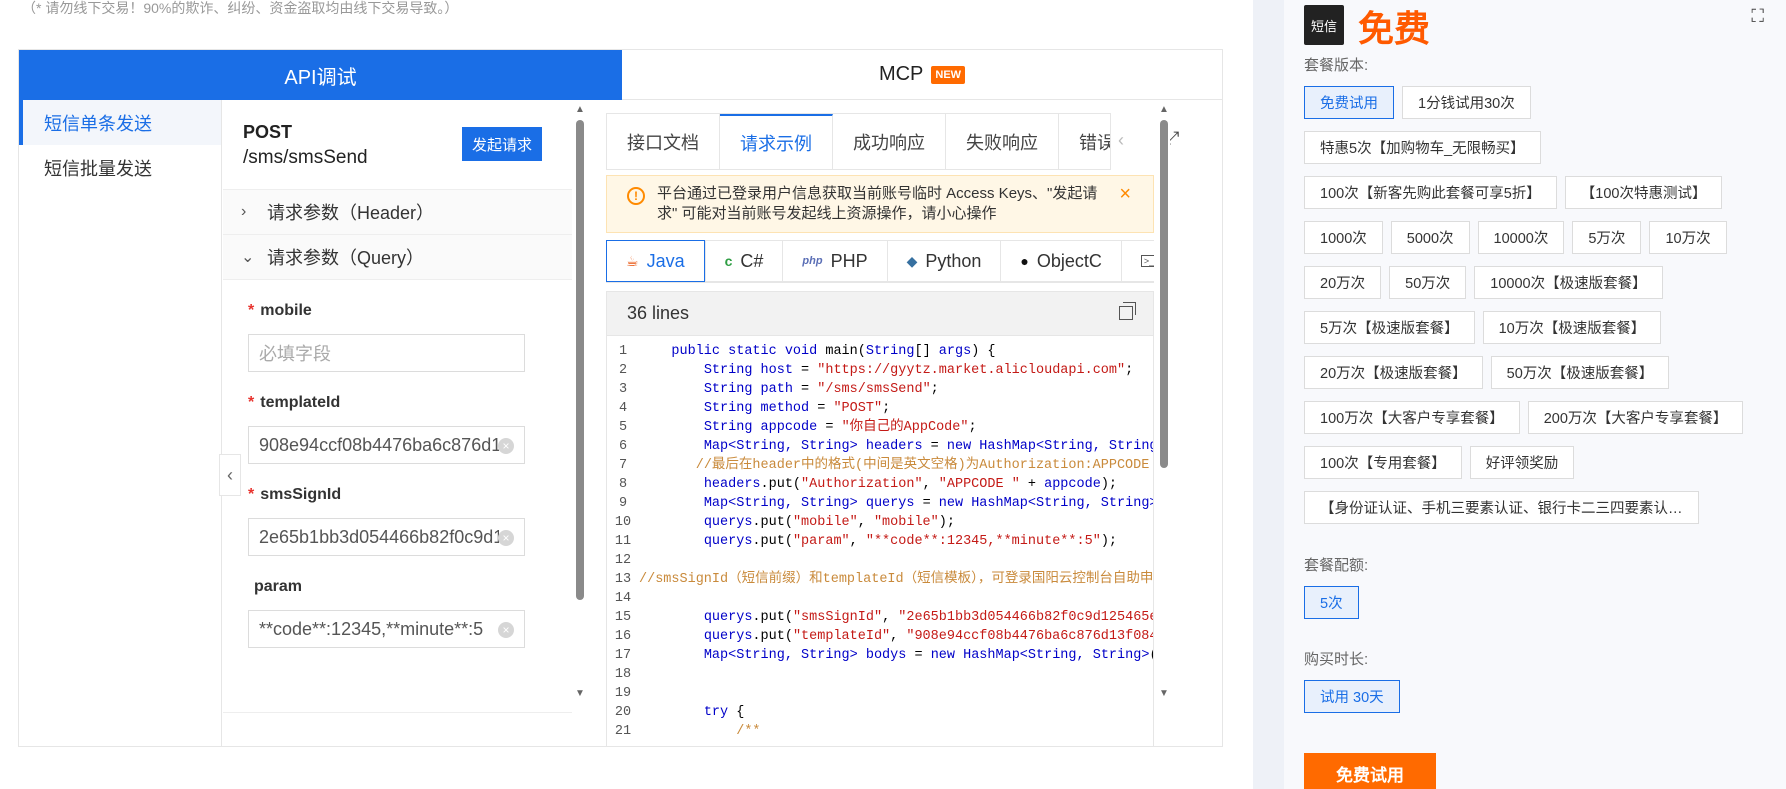  Describe the element at coordinates (397, 212) in the screenshot. I see `section-header-params: › 请求参数（Header）` at that location.